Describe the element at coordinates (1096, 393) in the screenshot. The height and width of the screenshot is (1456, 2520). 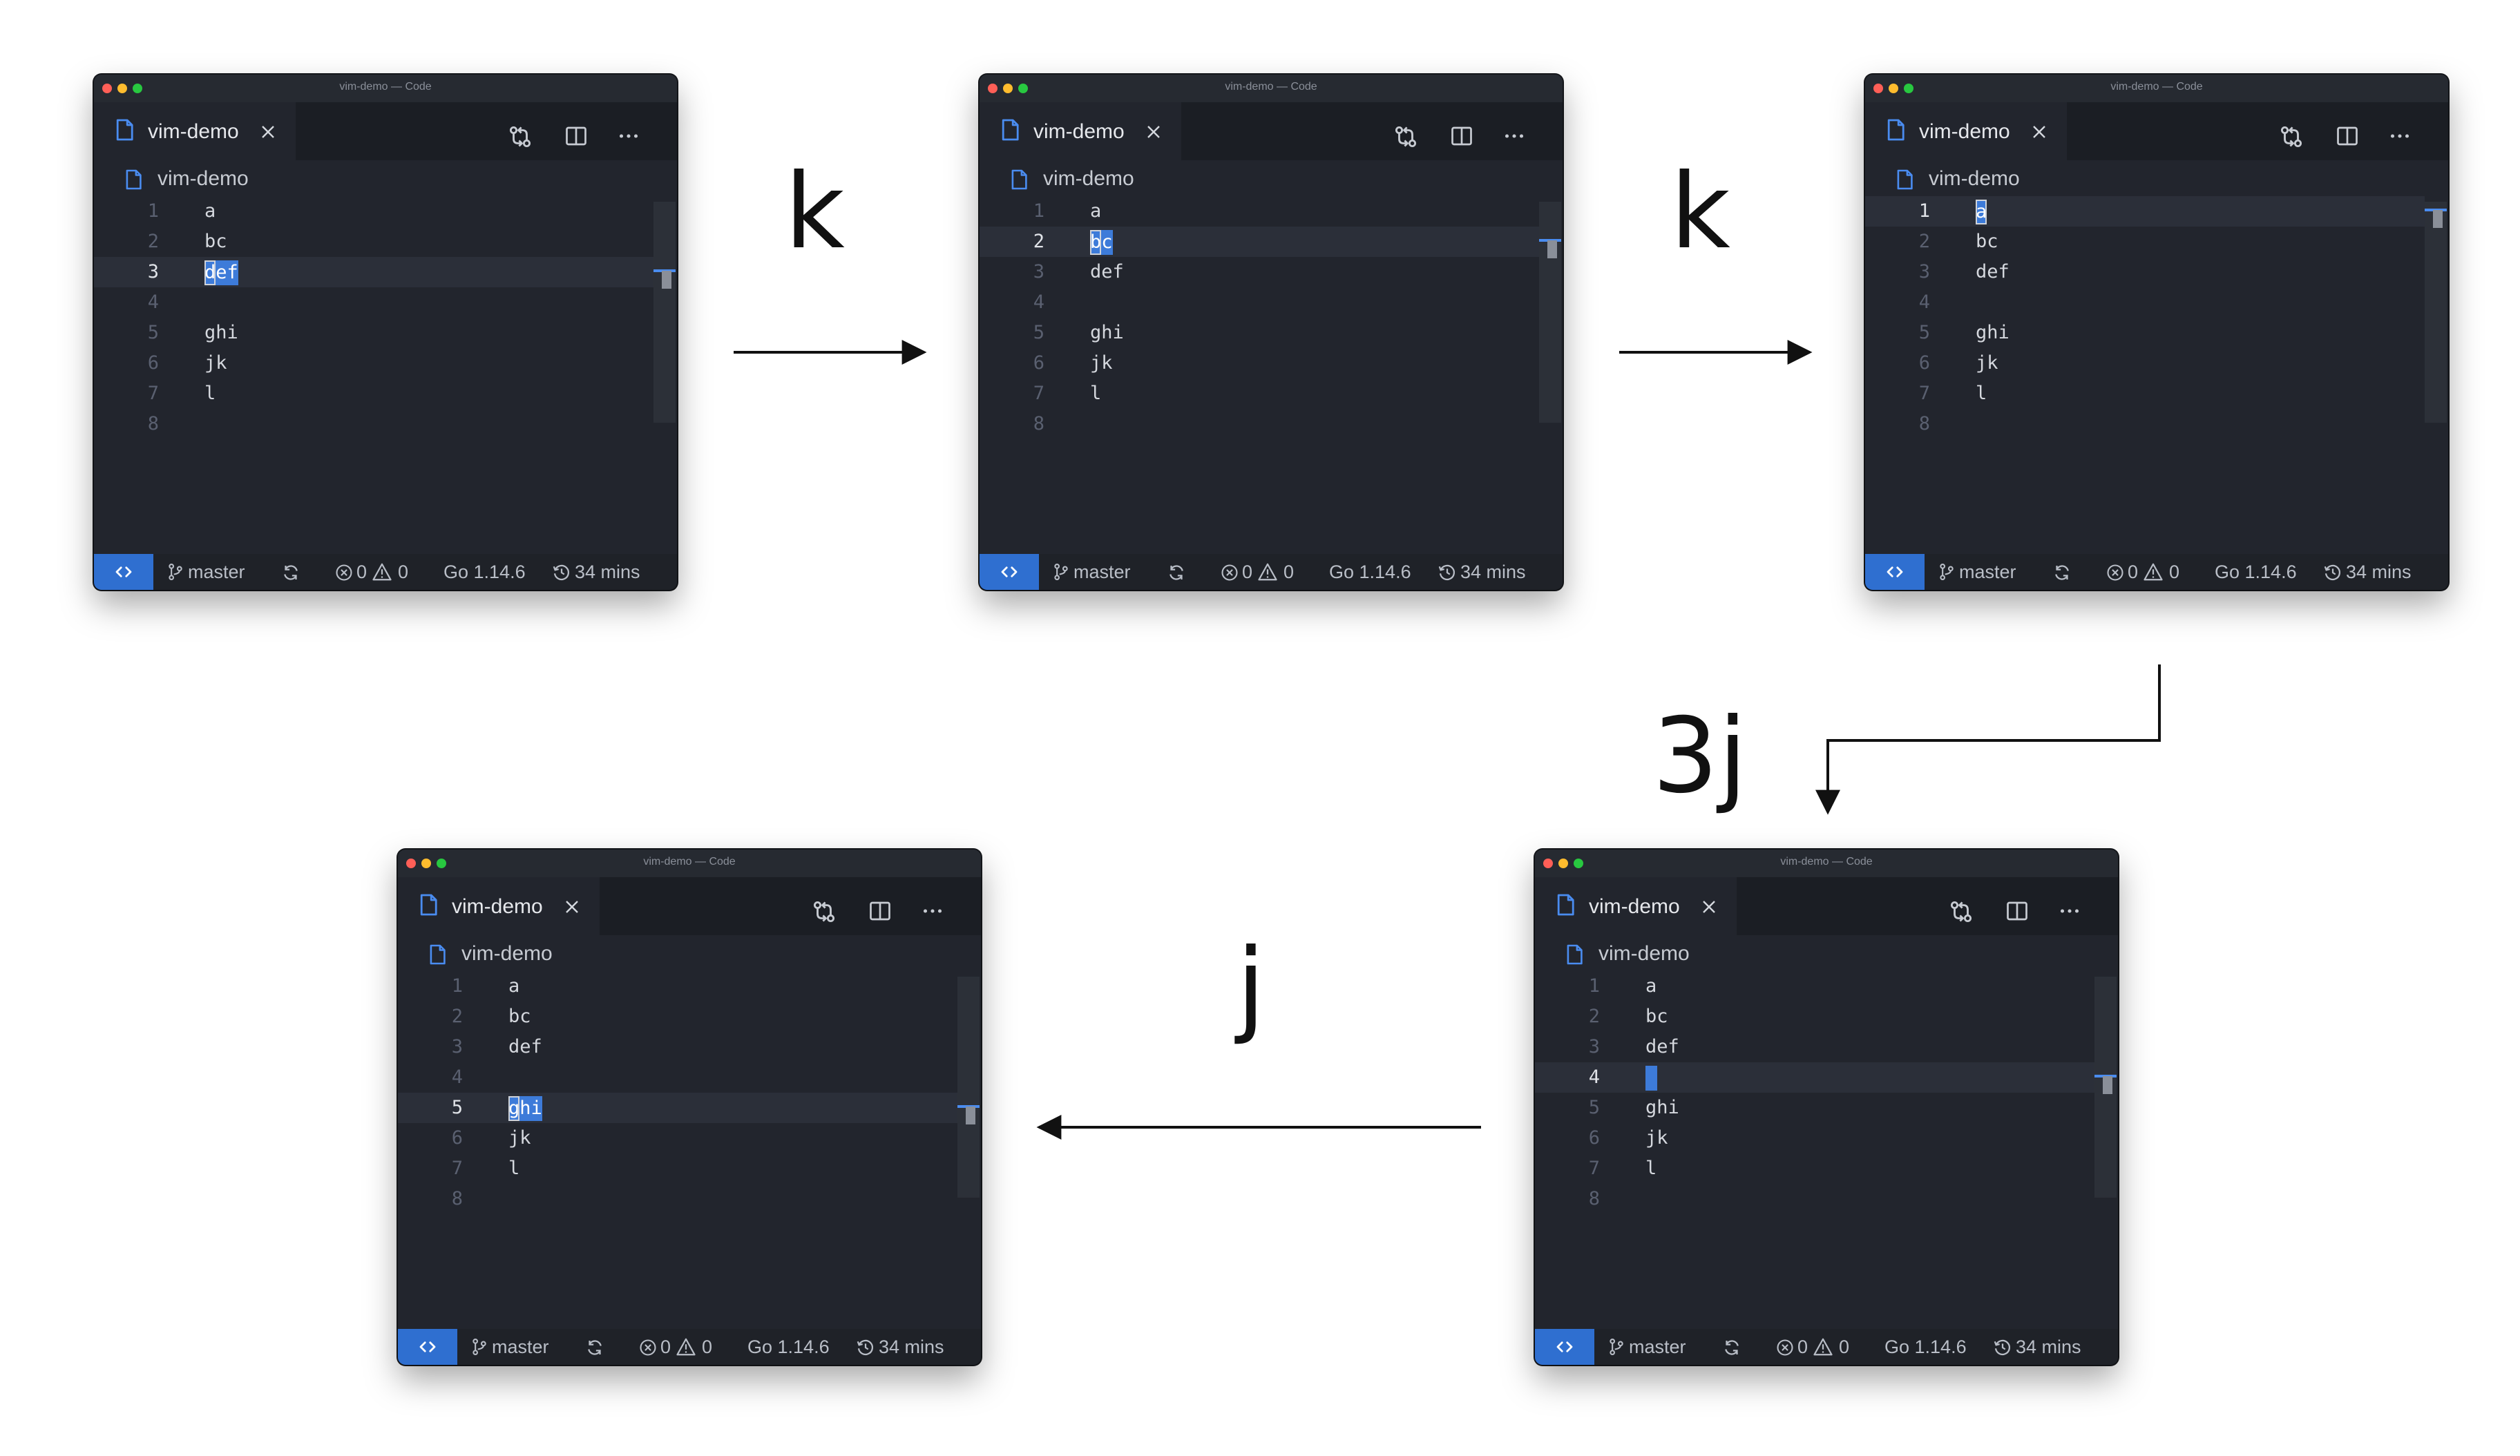
I see `line-text: l` at that location.